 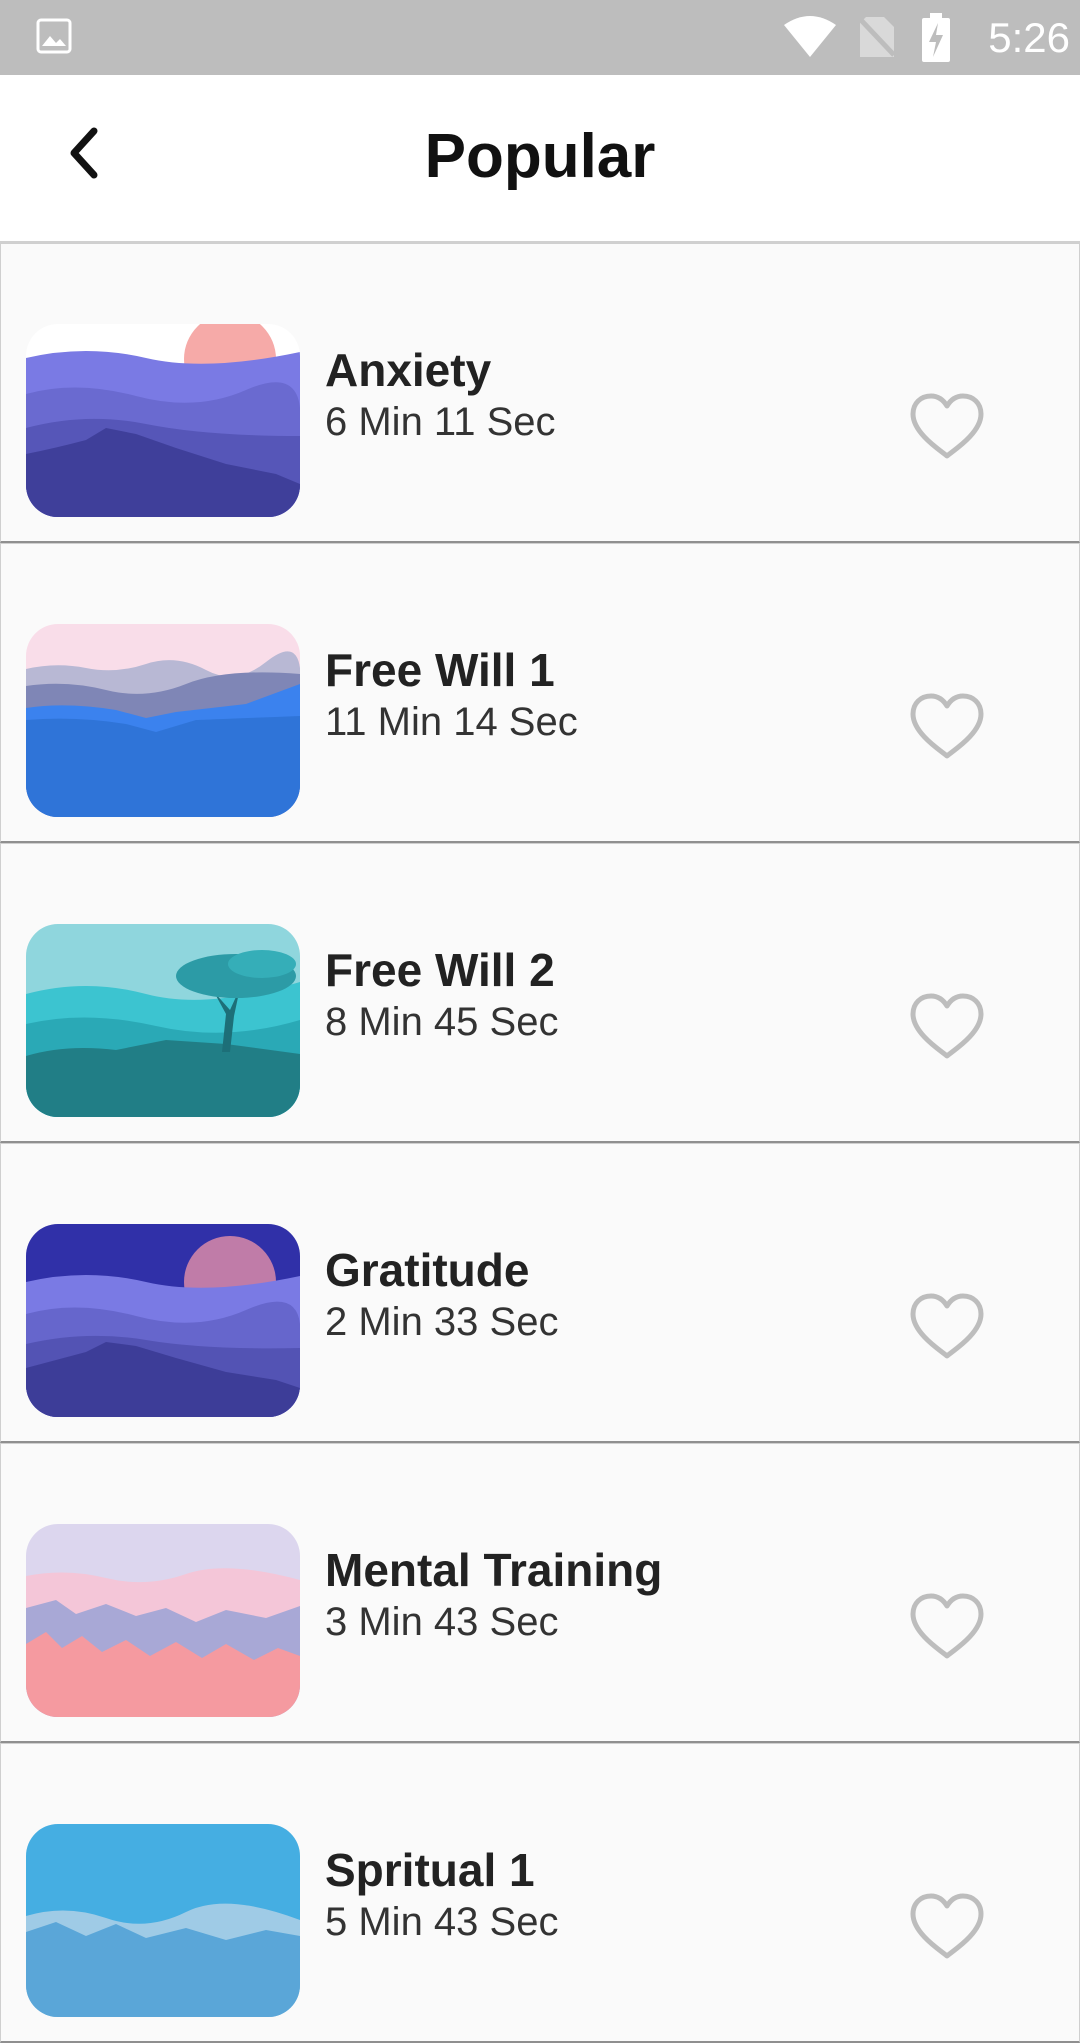 I want to click on page-title: Popular, so click(x=540, y=156).